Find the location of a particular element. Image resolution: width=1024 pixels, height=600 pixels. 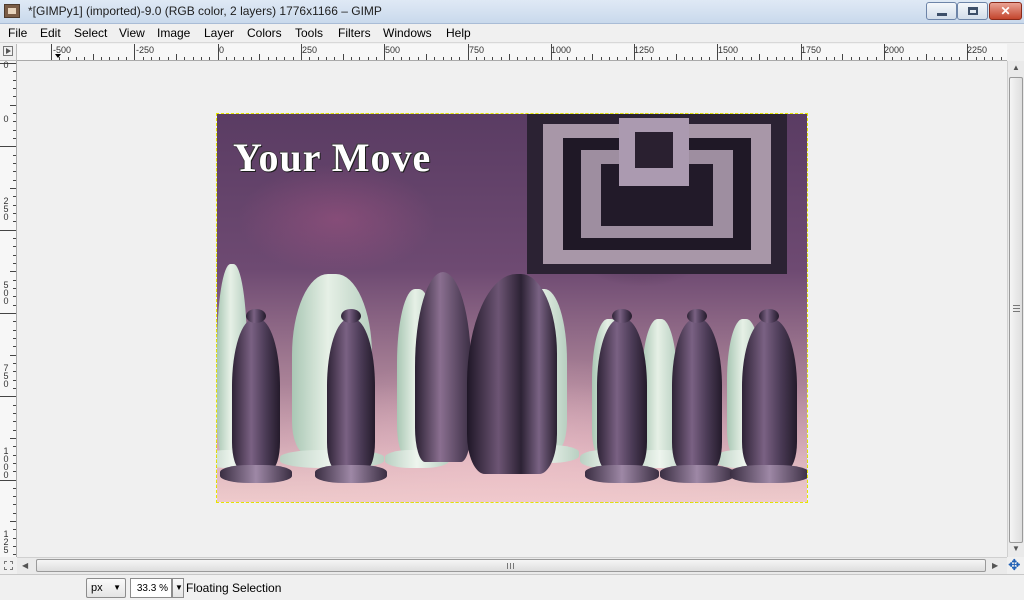

status-bar: px ▼ 33.3 % ▼ Floating Selection is located at coordinates (512, 587).